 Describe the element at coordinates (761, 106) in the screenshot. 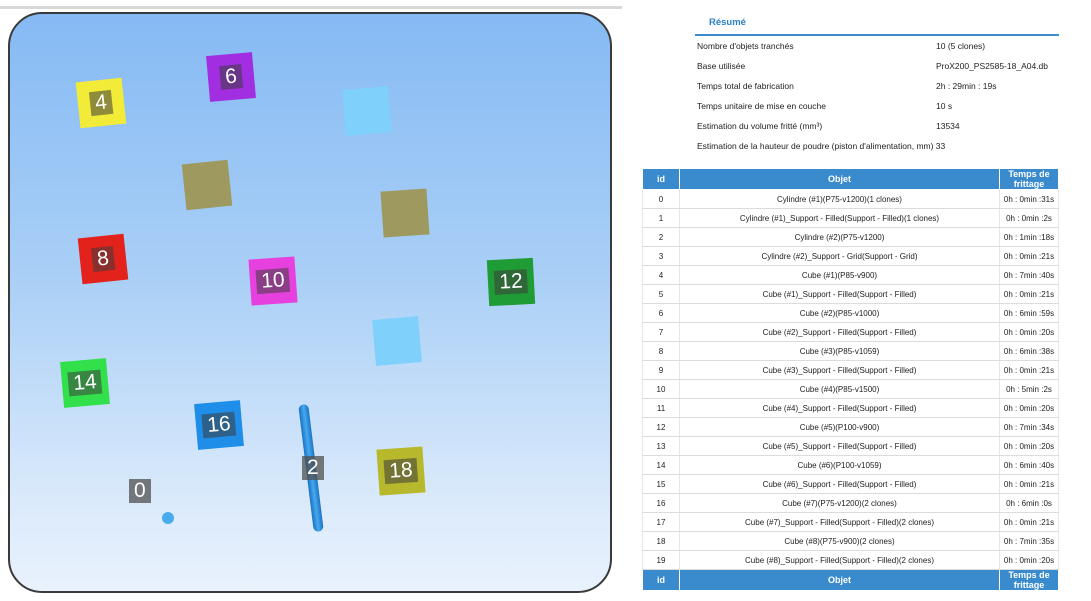

I see `resume-key: Temps unitaire de mise en couche` at that location.